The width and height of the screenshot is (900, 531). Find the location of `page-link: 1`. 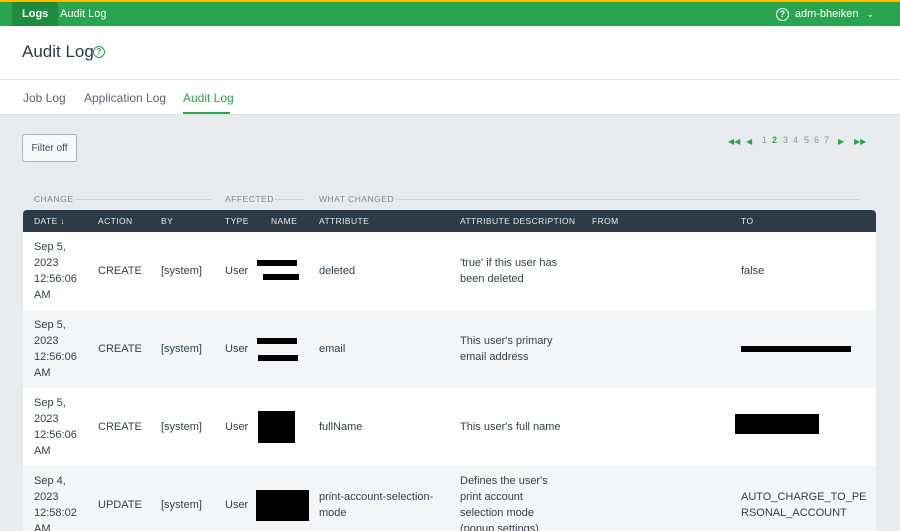

page-link: 1 is located at coordinates (764, 140).